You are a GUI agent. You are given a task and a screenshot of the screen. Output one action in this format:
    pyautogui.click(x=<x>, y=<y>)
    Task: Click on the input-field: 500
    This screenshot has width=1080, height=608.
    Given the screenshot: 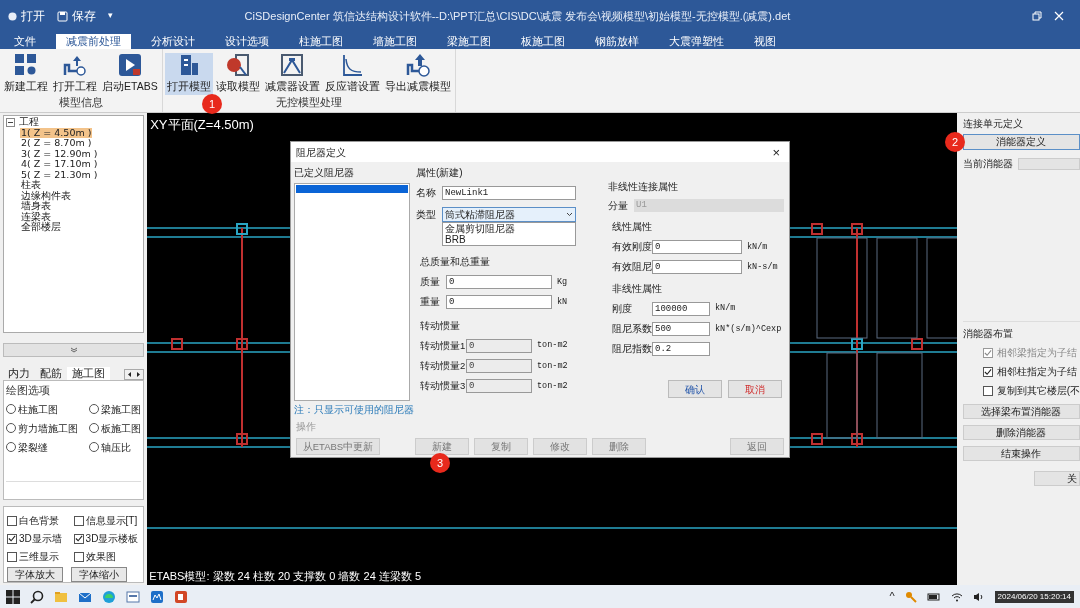 What is the action you would take?
    pyautogui.click(x=681, y=328)
    